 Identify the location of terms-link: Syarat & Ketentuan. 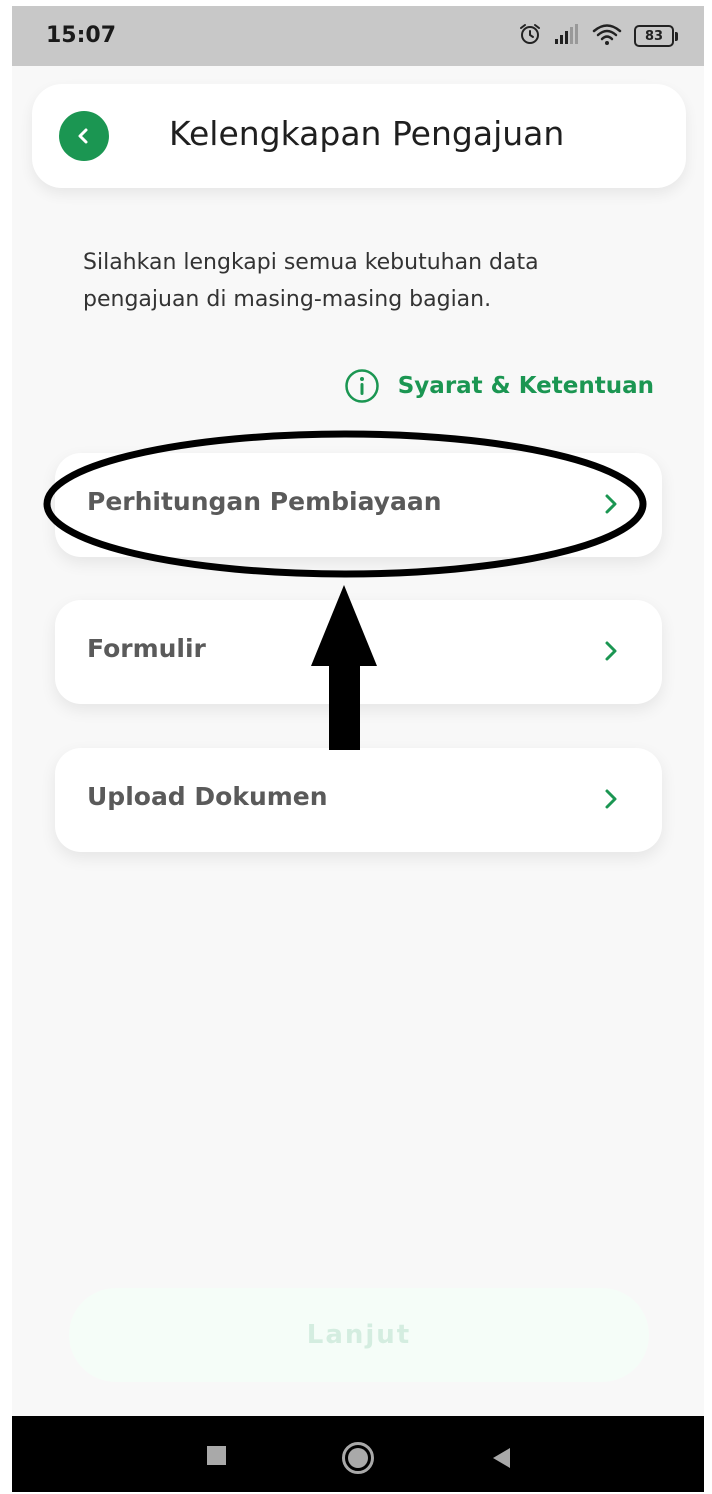
(499, 386).